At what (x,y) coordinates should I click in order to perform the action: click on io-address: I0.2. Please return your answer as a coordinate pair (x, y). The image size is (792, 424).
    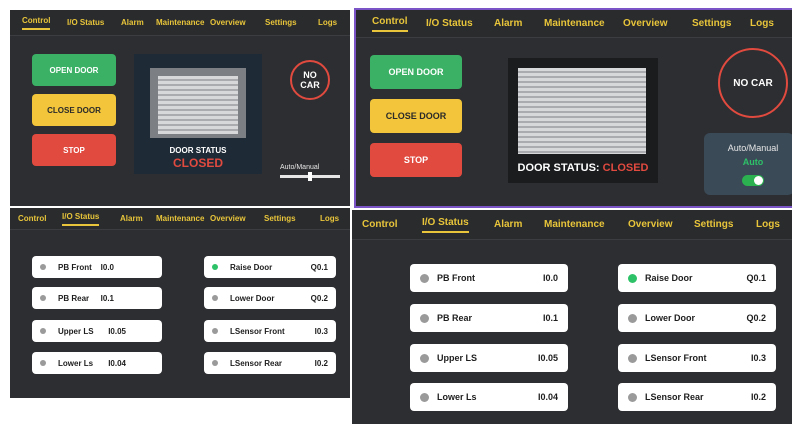
    Looking at the image, I should click on (321, 363).